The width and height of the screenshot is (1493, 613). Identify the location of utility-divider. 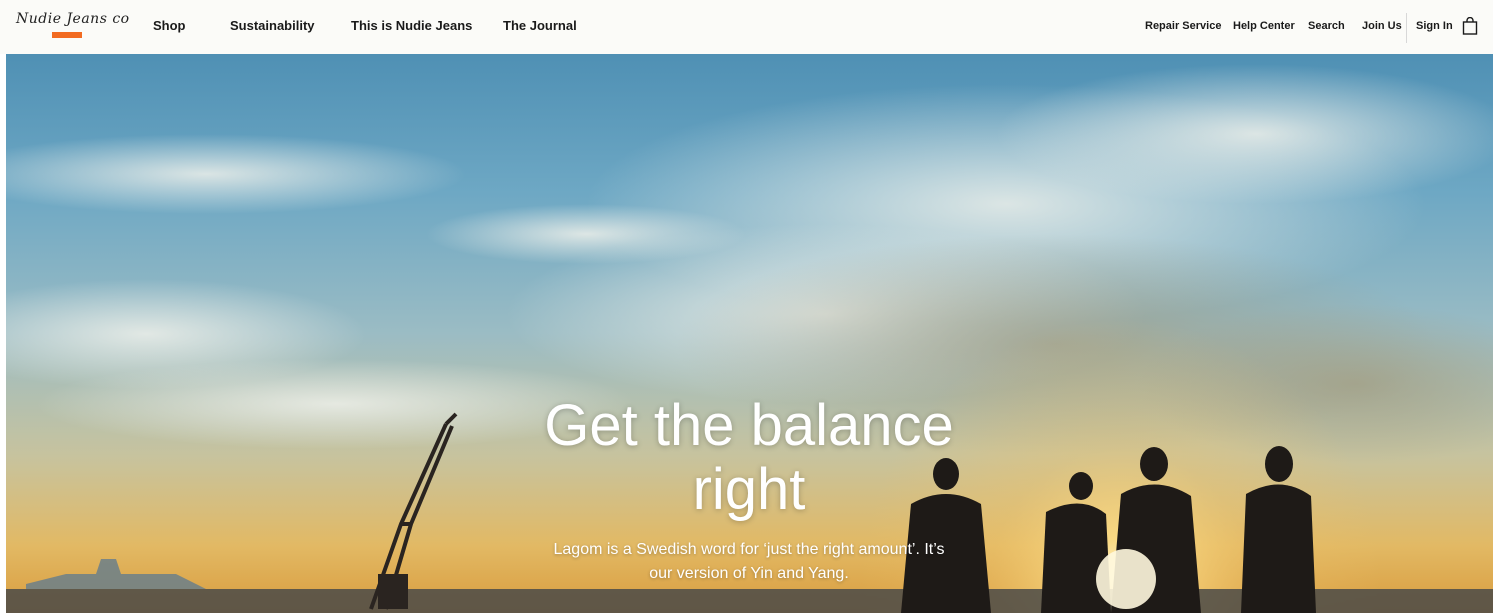
(1406, 28).